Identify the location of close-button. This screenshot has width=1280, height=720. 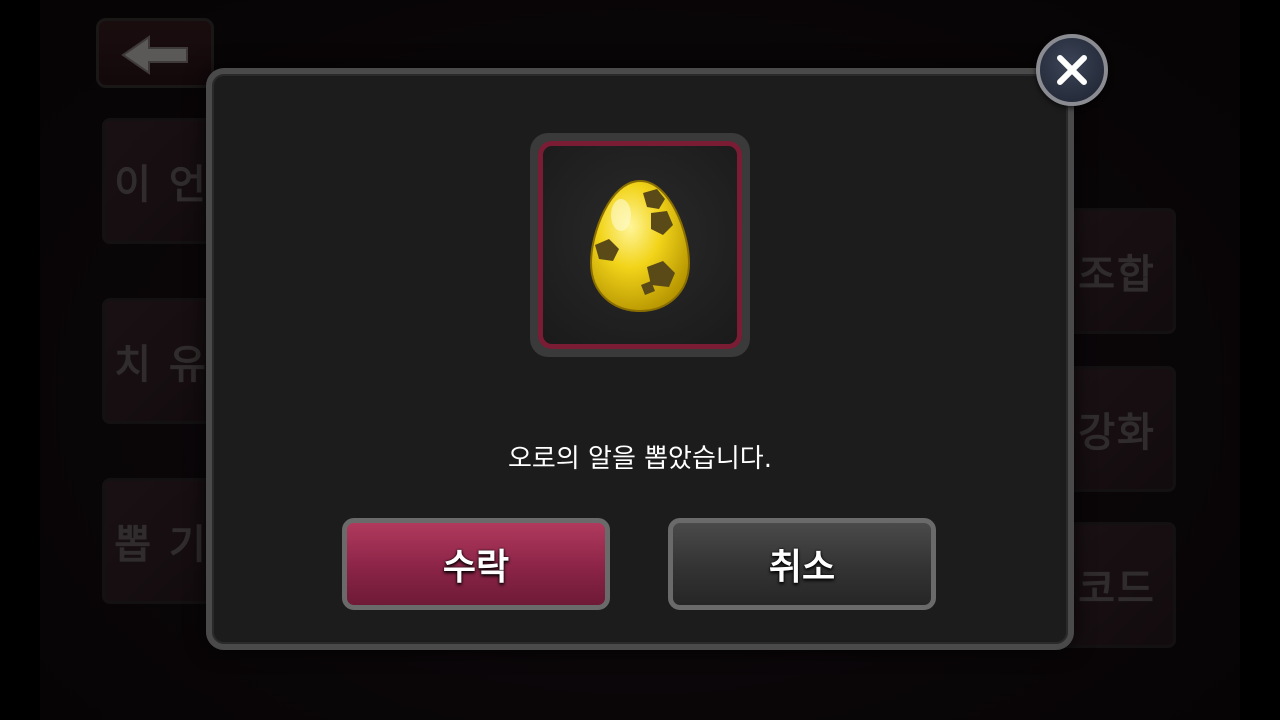
(1072, 70).